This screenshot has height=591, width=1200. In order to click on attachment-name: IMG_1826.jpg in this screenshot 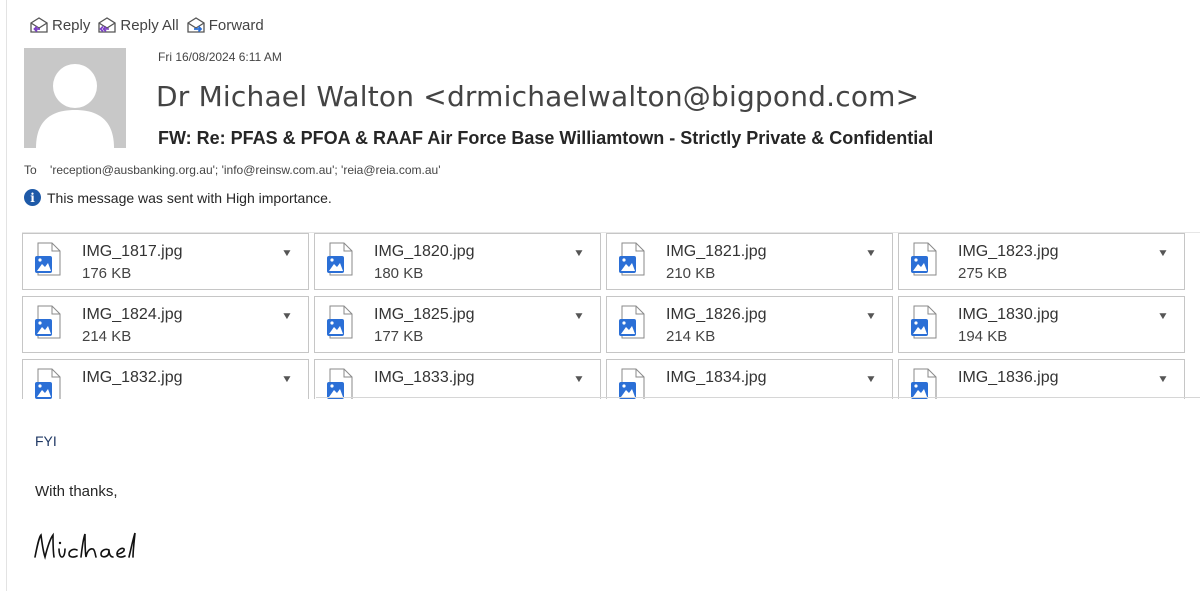, I will do `click(716, 314)`.